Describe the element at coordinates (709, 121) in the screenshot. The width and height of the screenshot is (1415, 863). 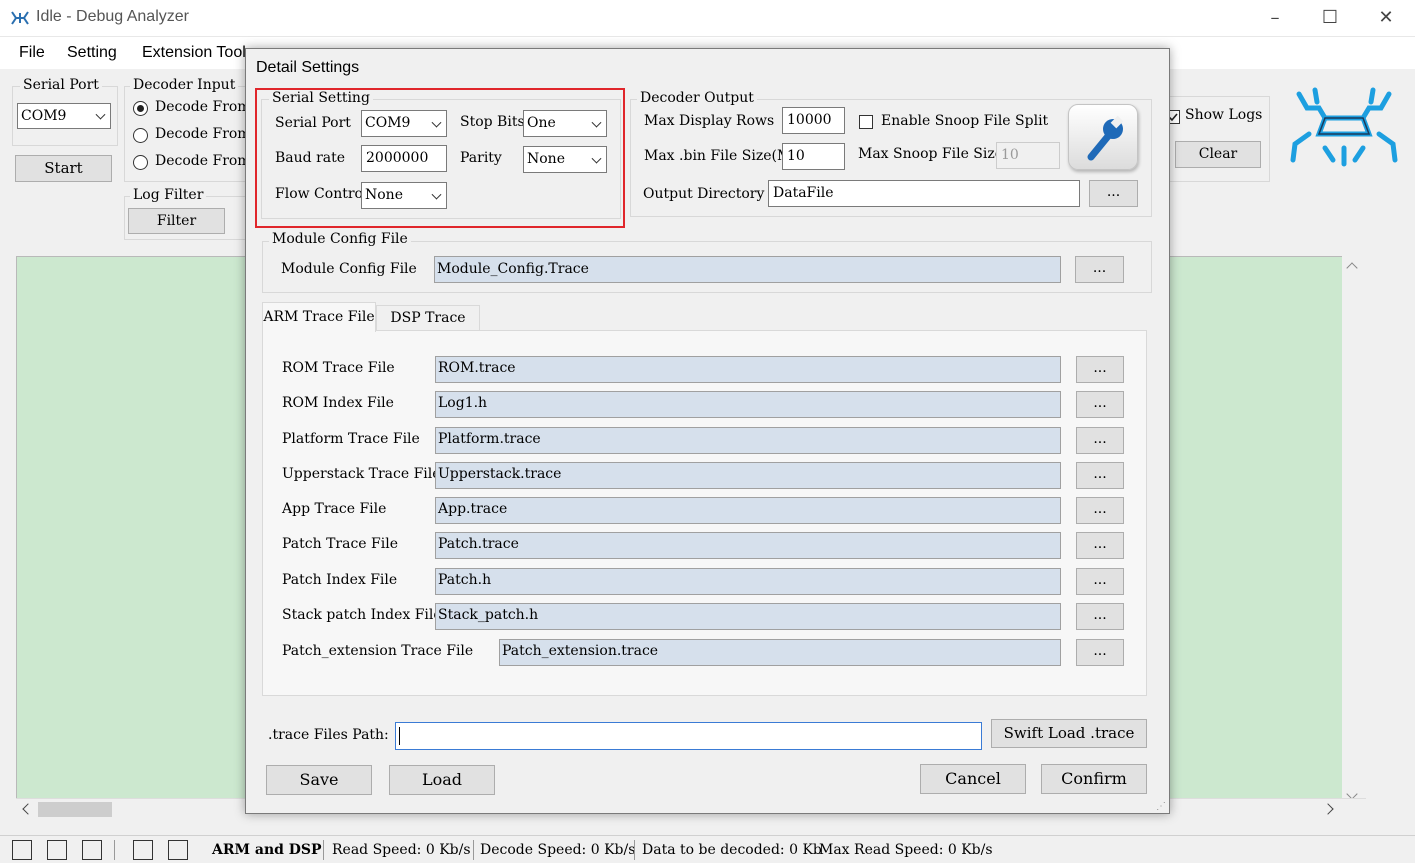
I see `max-display-rows-label: Max Display Rows` at that location.